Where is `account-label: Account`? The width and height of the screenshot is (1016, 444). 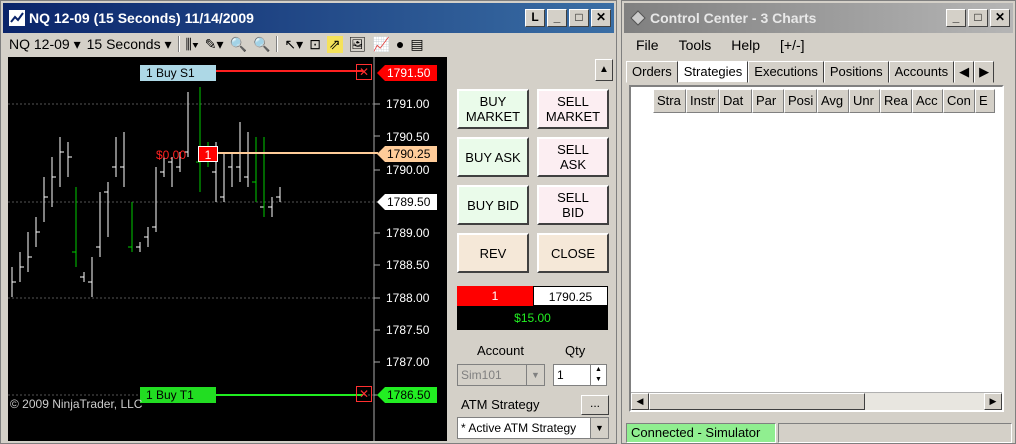 account-label: Account is located at coordinates (500, 350).